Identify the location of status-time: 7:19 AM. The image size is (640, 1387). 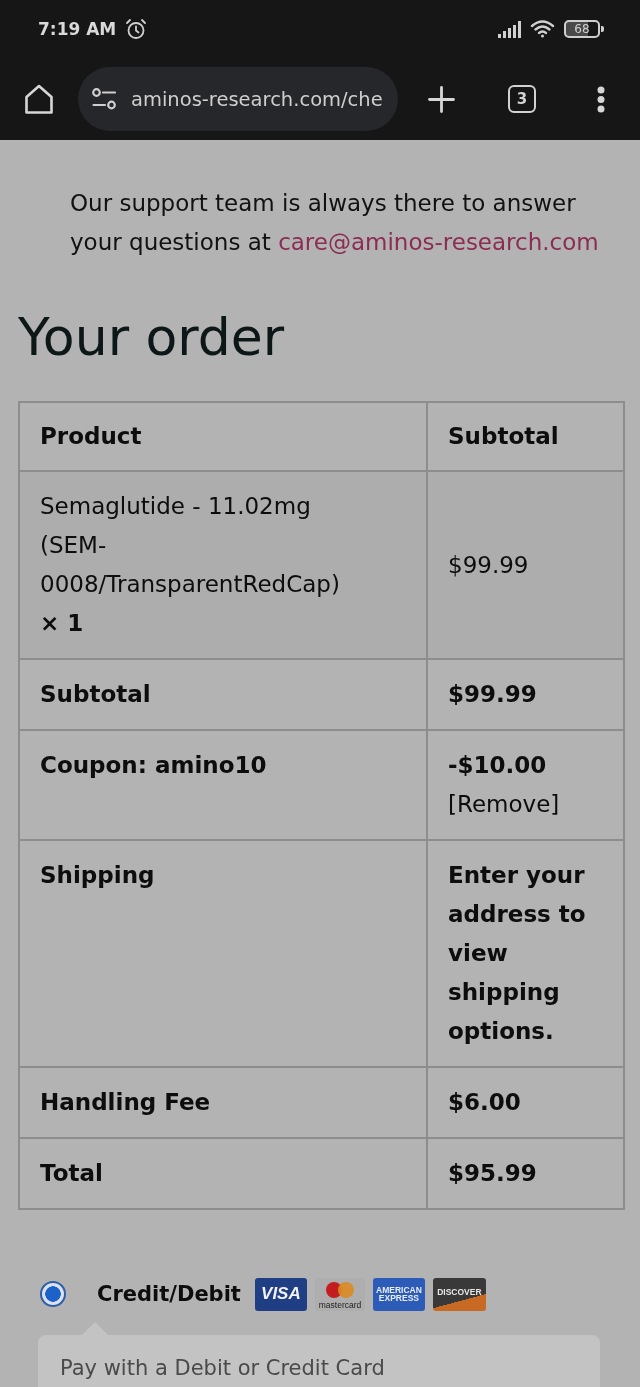
(77, 29).